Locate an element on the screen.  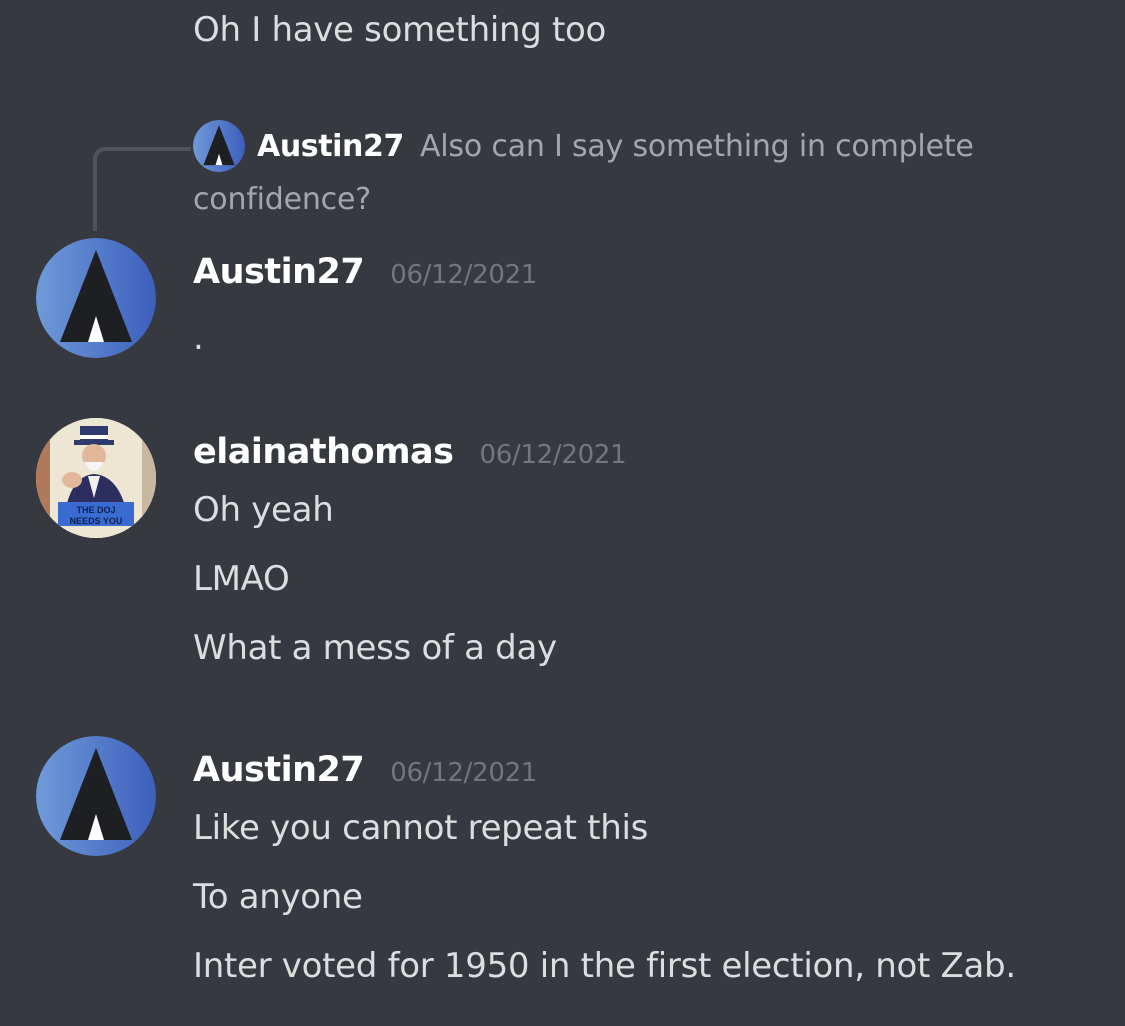
message-text: . is located at coordinates (198, 338).